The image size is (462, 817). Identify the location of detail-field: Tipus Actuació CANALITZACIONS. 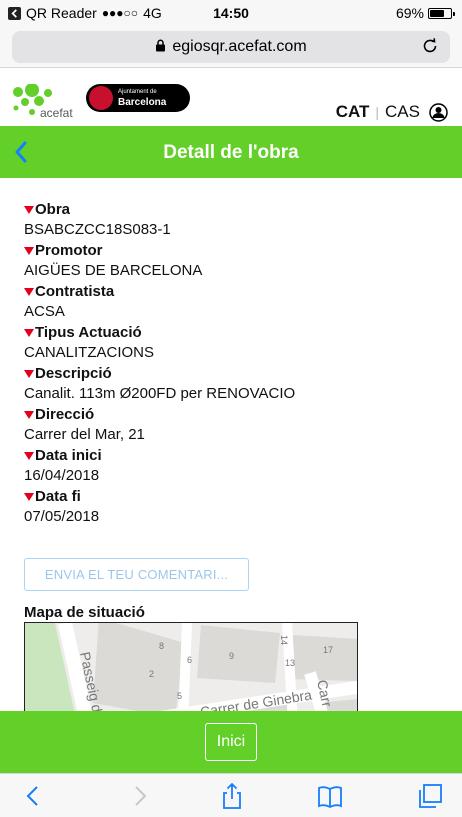
(234, 343).